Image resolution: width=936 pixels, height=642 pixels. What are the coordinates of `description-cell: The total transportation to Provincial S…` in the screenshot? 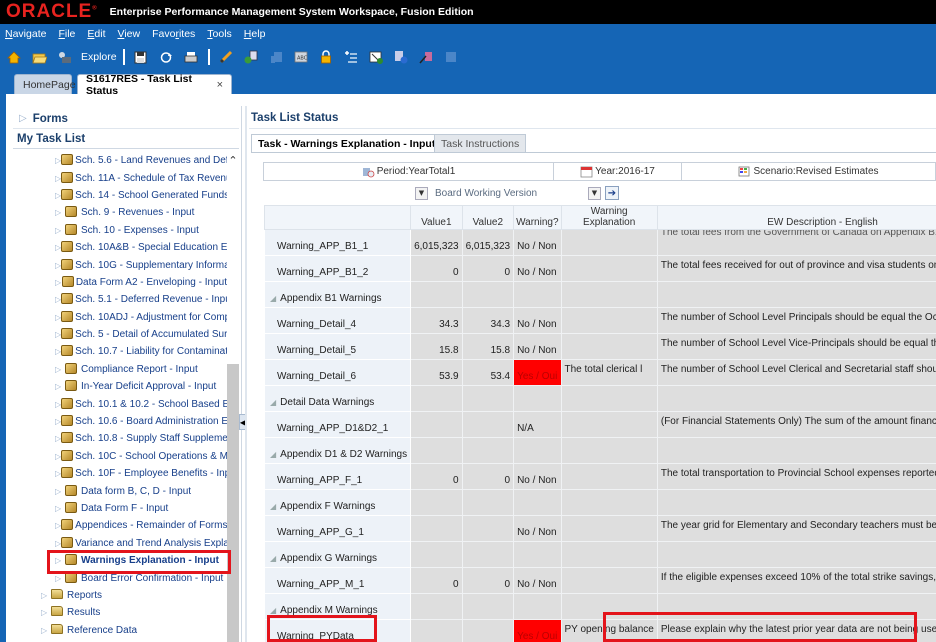 It's located at (796, 476).